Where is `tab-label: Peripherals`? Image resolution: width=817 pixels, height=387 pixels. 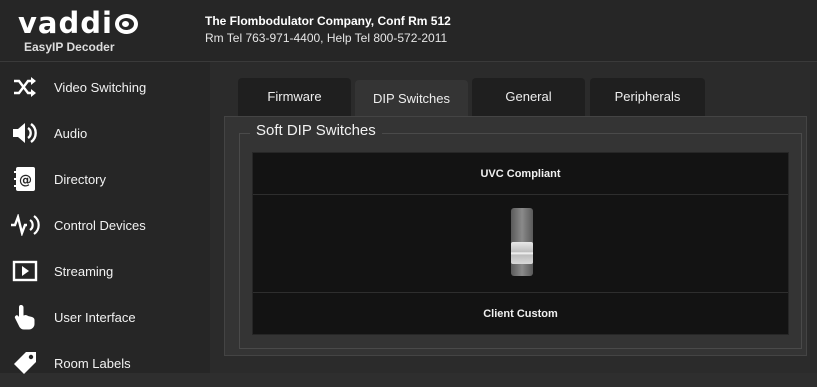
tab-label: Peripherals is located at coordinates (647, 96).